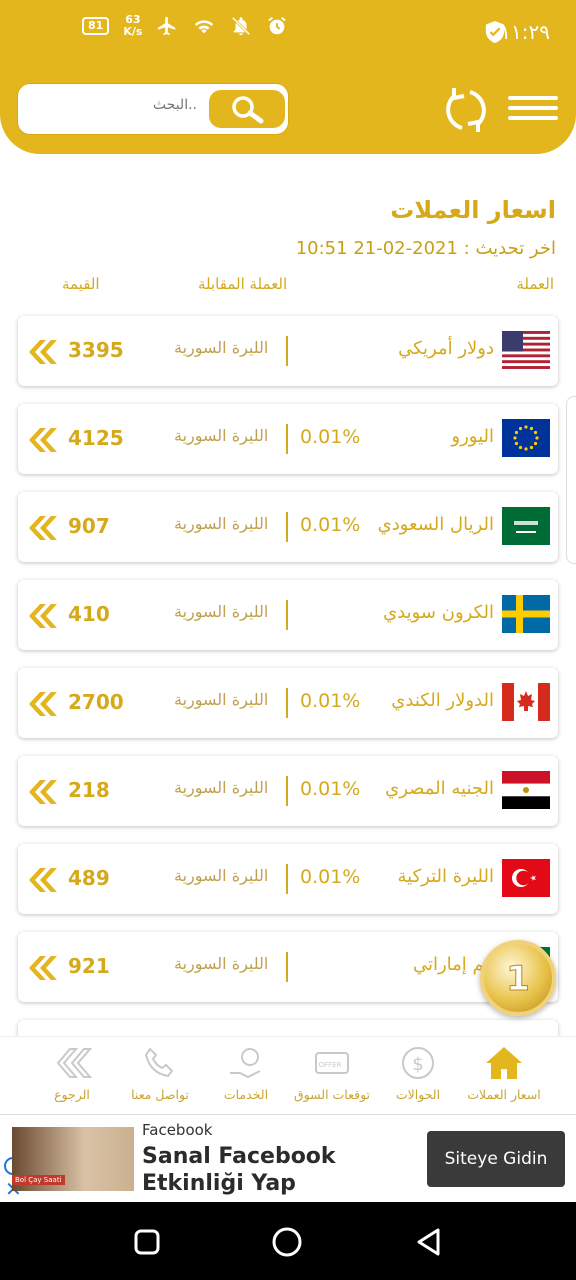  I want to click on currency-row: الليرة التركية 0.01% الليرة السورية 489, so click(288, 879).